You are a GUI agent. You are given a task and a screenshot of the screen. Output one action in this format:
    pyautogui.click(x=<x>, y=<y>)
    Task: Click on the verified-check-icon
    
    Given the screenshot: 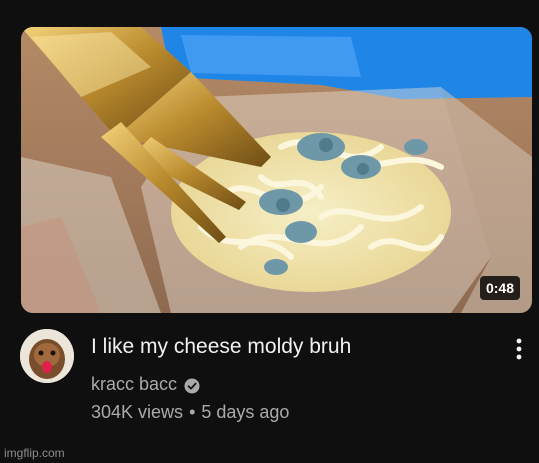 What is the action you would take?
    pyautogui.click(x=192, y=385)
    